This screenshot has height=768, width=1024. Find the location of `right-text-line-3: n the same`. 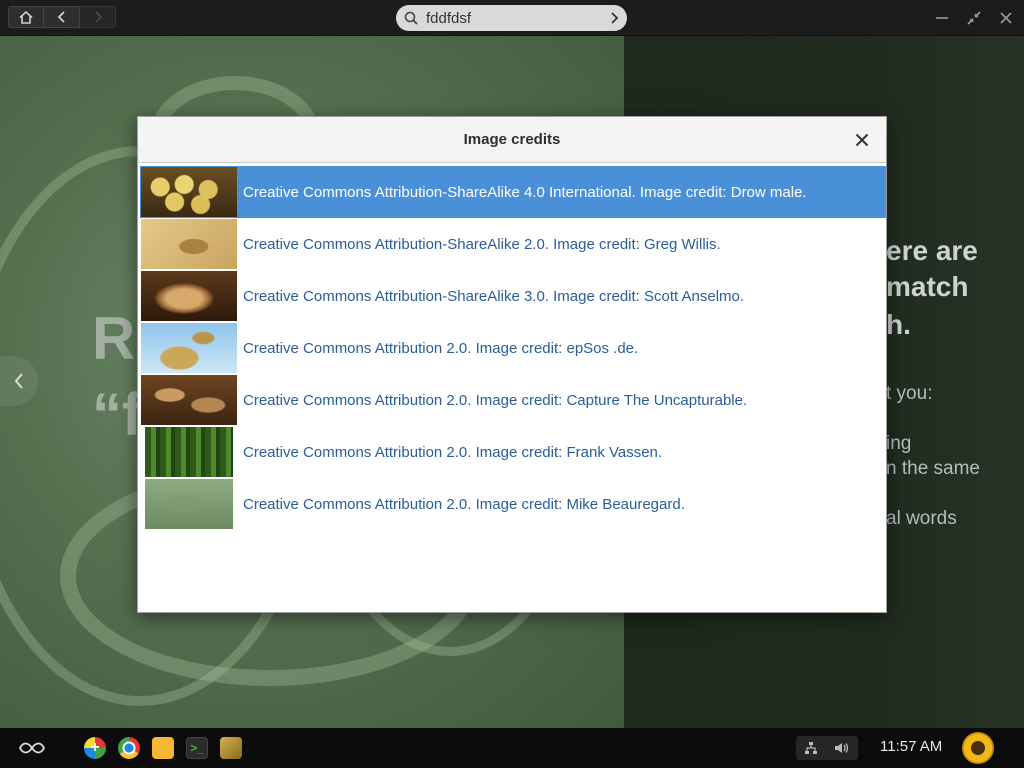

right-text-line-3: n the same is located at coordinates (933, 468).